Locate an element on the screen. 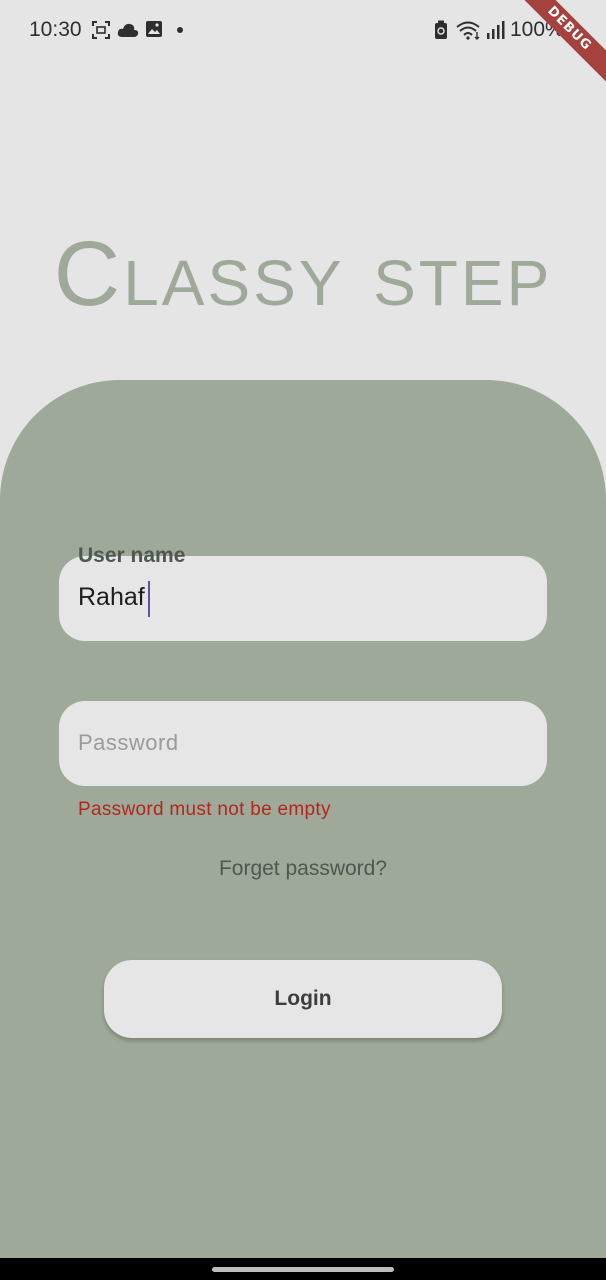 Image resolution: width=606 pixels, height=1280 pixels. username-field: Rahaf is located at coordinates (303, 598).